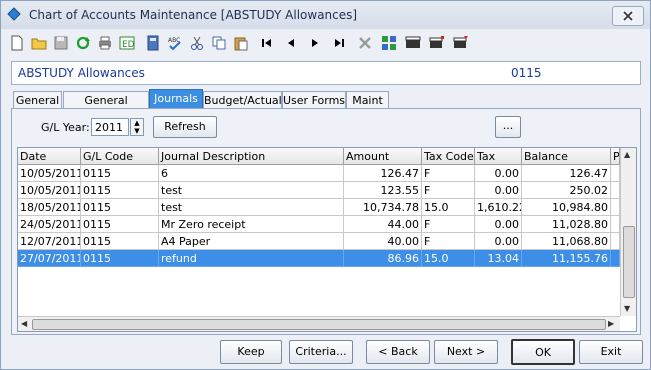  What do you see at coordinates (106, 107) in the screenshot?
I see `tab-general-ledger: General Ledger` at bounding box center [106, 107].